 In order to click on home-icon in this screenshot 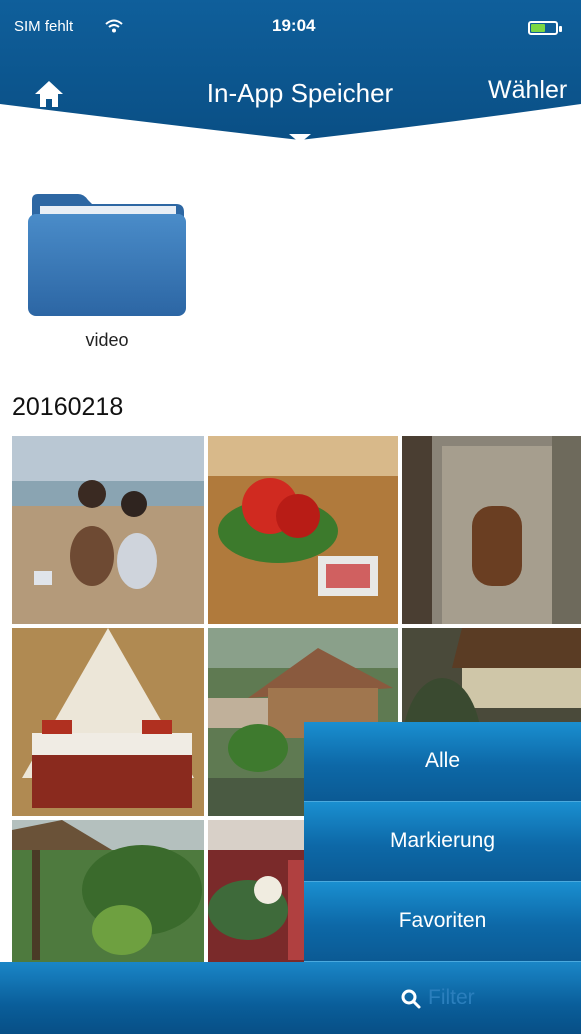, I will do `click(49, 94)`.